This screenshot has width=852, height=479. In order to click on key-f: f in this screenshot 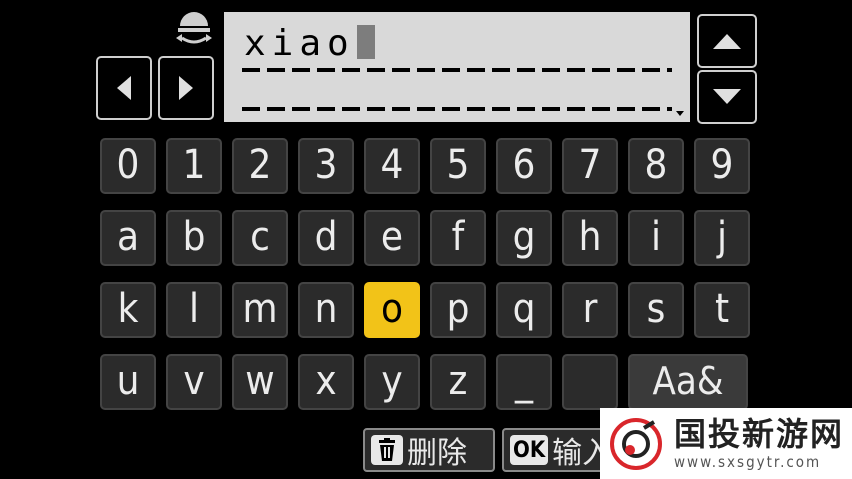, I will do `click(458, 238)`.